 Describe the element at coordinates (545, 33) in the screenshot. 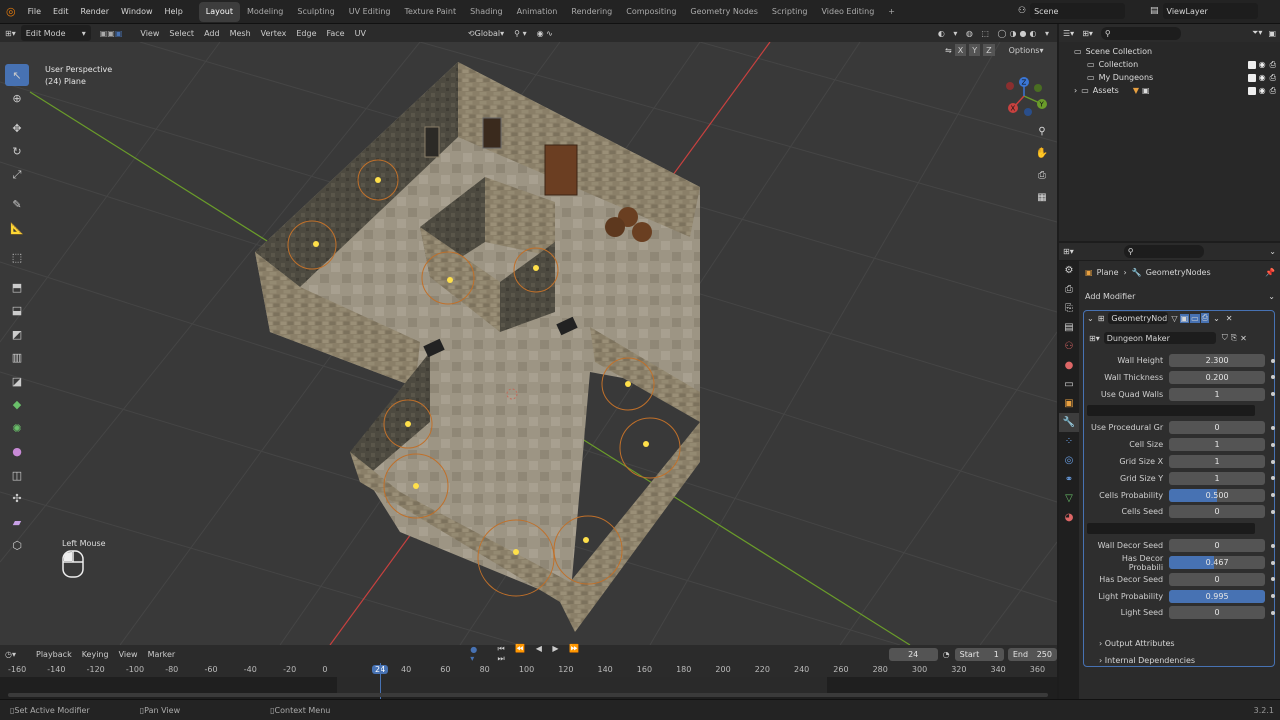

I see `proportional-edit-icon: ◉ ∿` at that location.